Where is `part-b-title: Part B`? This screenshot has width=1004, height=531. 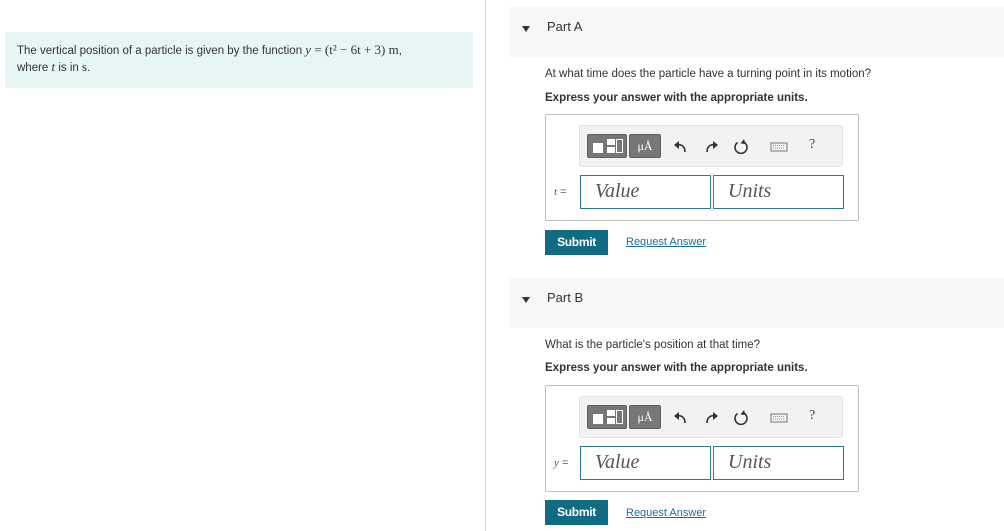 part-b-title: Part B is located at coordinates (565, 297).